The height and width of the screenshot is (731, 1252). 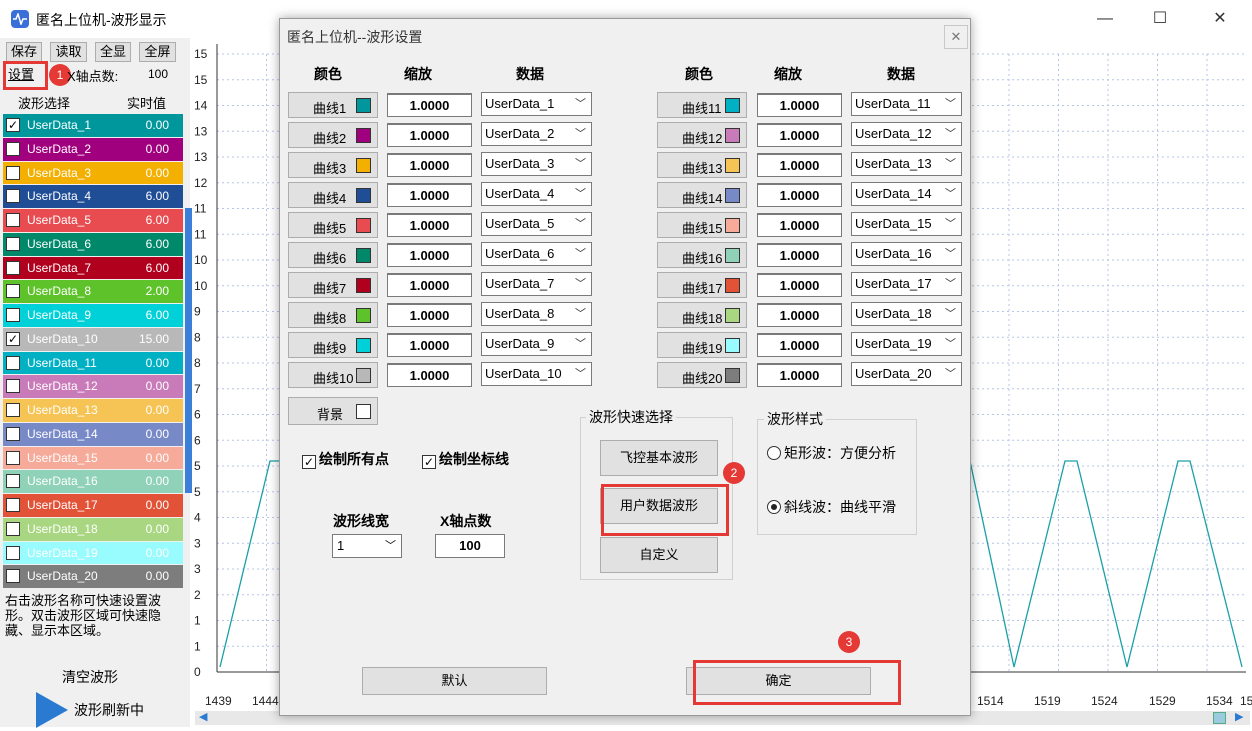 What do you see at coordinates (536, 134) in the screenshot?
I see `curve-data-select: UserData_2 ﹀` at bounding box center [536, 134].